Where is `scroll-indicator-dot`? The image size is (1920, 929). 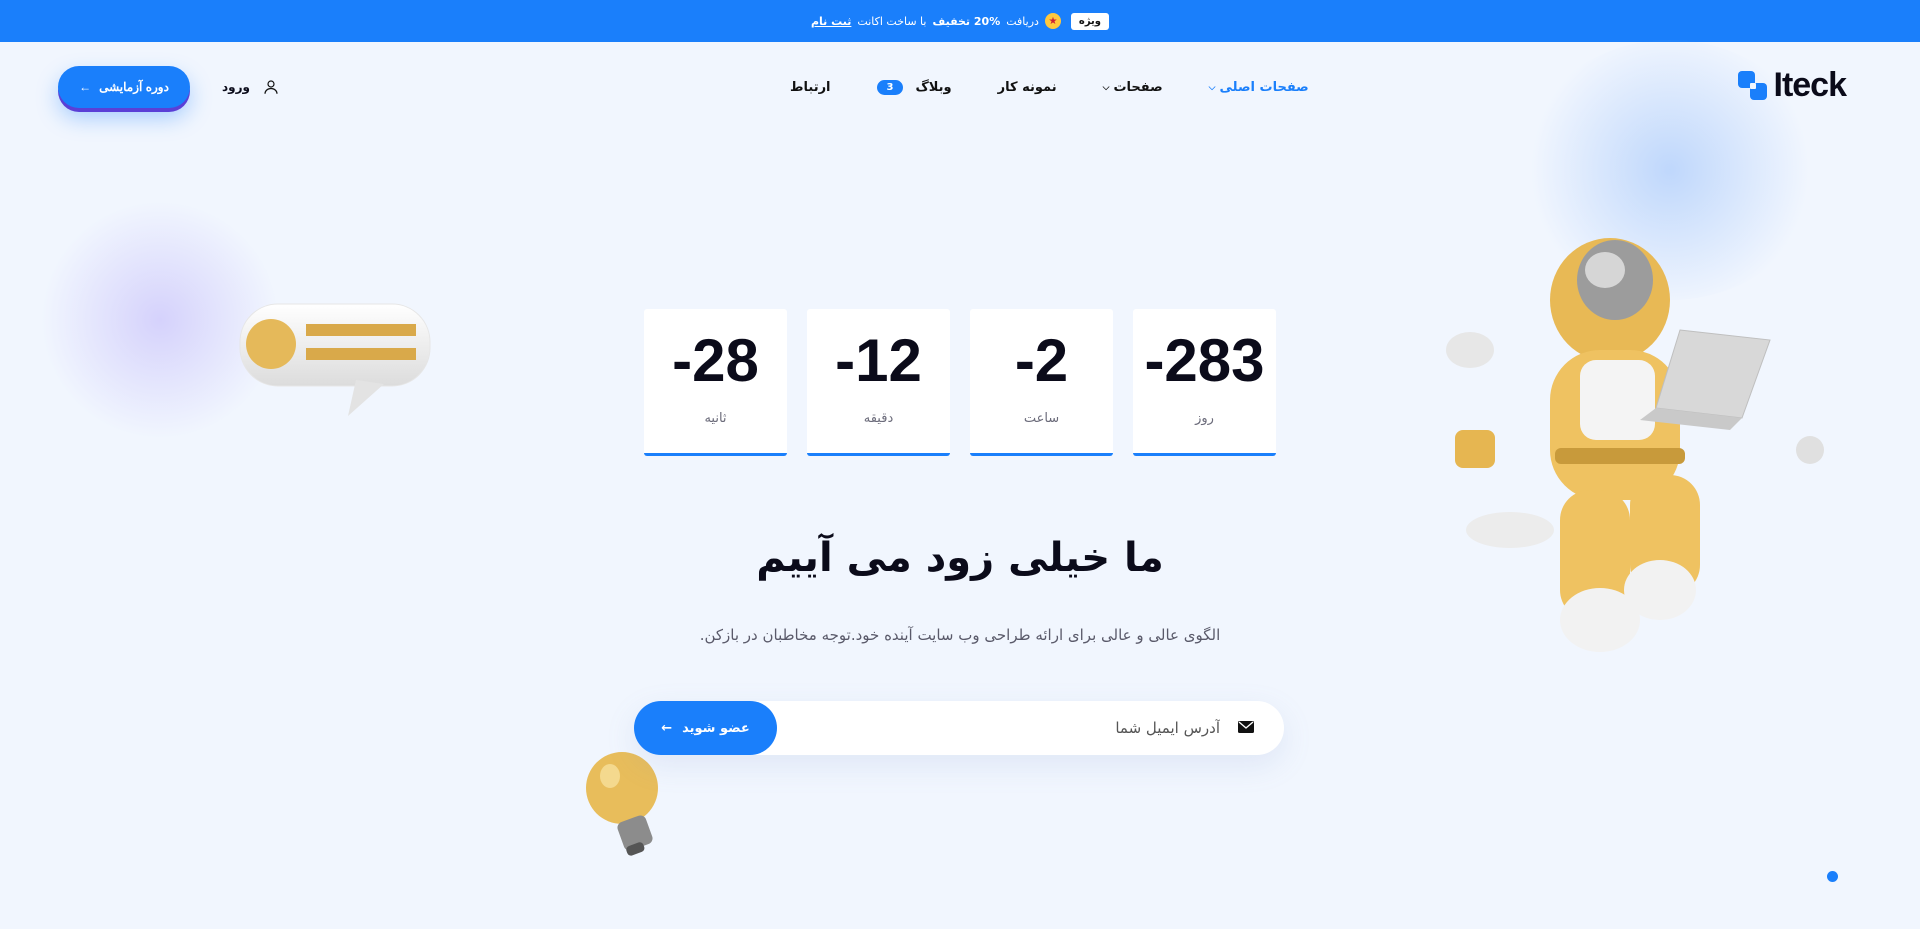 scroll-indicator-dot is located at coordinates (1832, 876).